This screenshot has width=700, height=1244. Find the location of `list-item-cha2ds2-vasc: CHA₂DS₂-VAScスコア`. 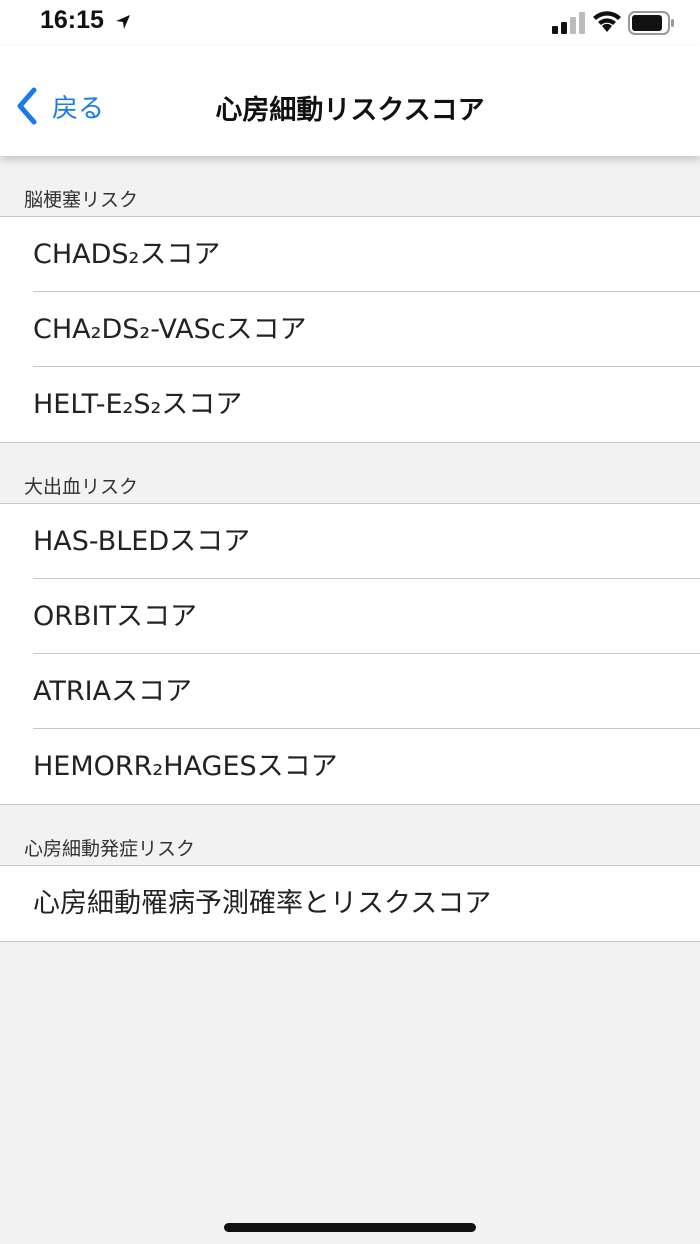

list-item-cha2ds2-vasc: CHA₂DS₂-VAScスコア is located at coordinates (350, 329).